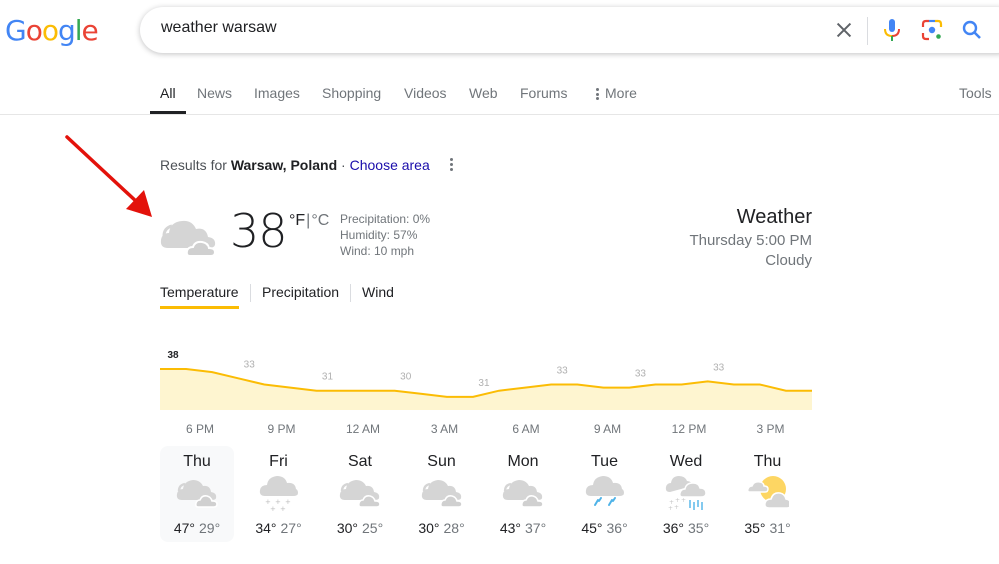  I want to click on forecast-day: Thu 35° 31°, so click(768, 494).